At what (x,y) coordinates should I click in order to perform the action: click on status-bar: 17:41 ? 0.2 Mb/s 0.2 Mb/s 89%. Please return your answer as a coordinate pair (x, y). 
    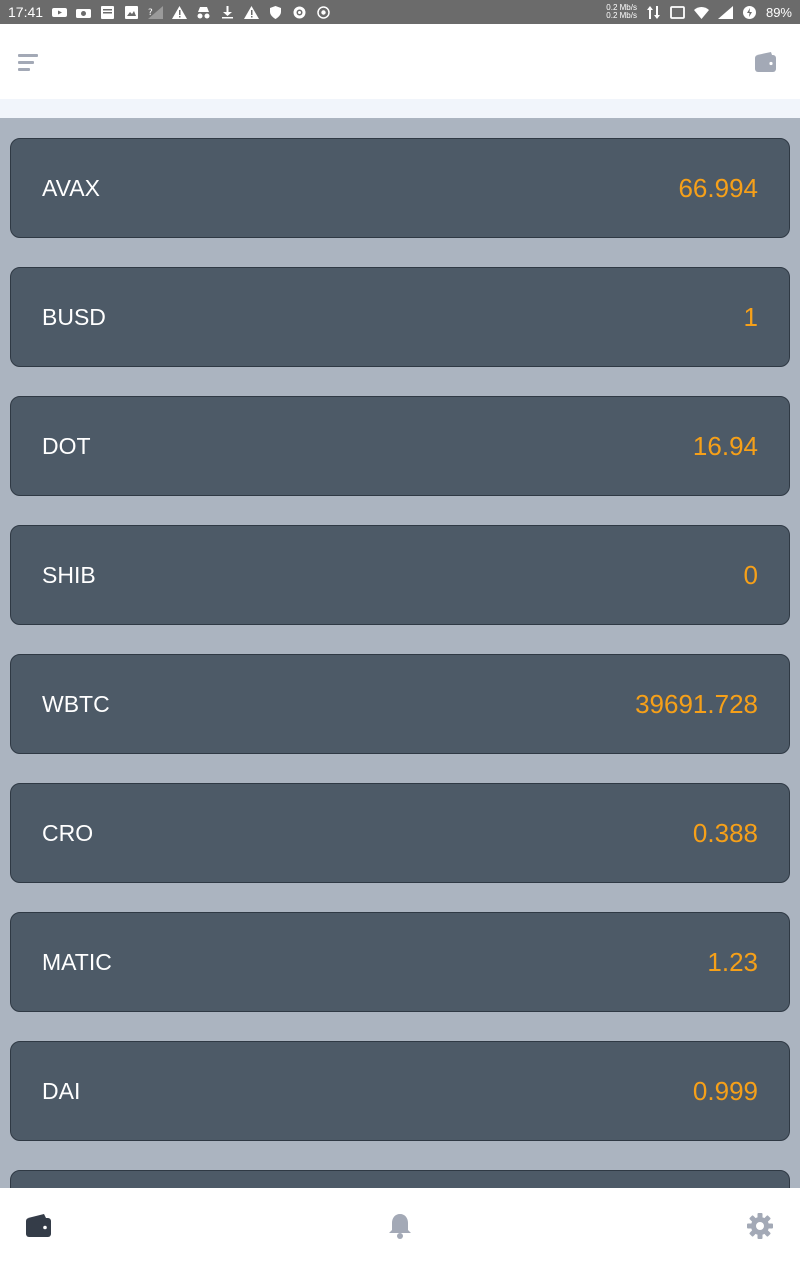
    Looking at the image, I should click on (400, 12).